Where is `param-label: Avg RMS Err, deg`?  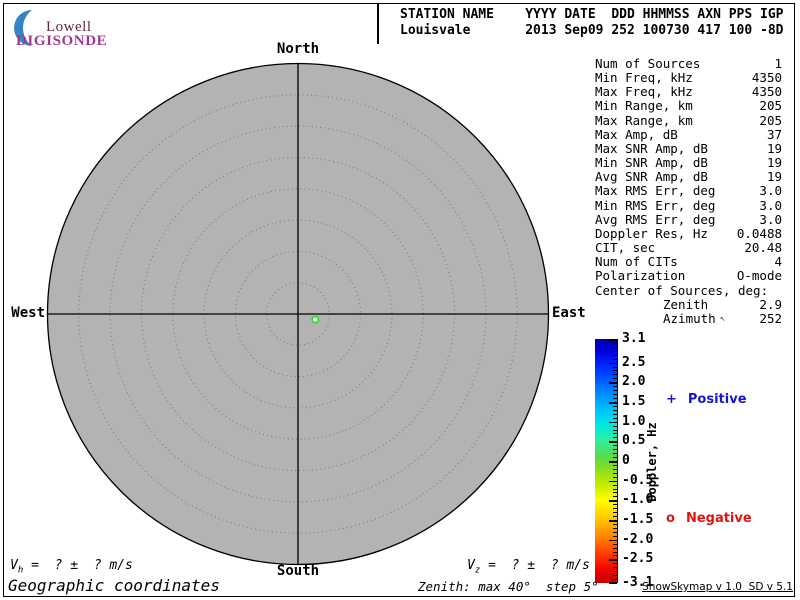
param-label: Avg RMS Err, deg is located at coordinates (655, 219).